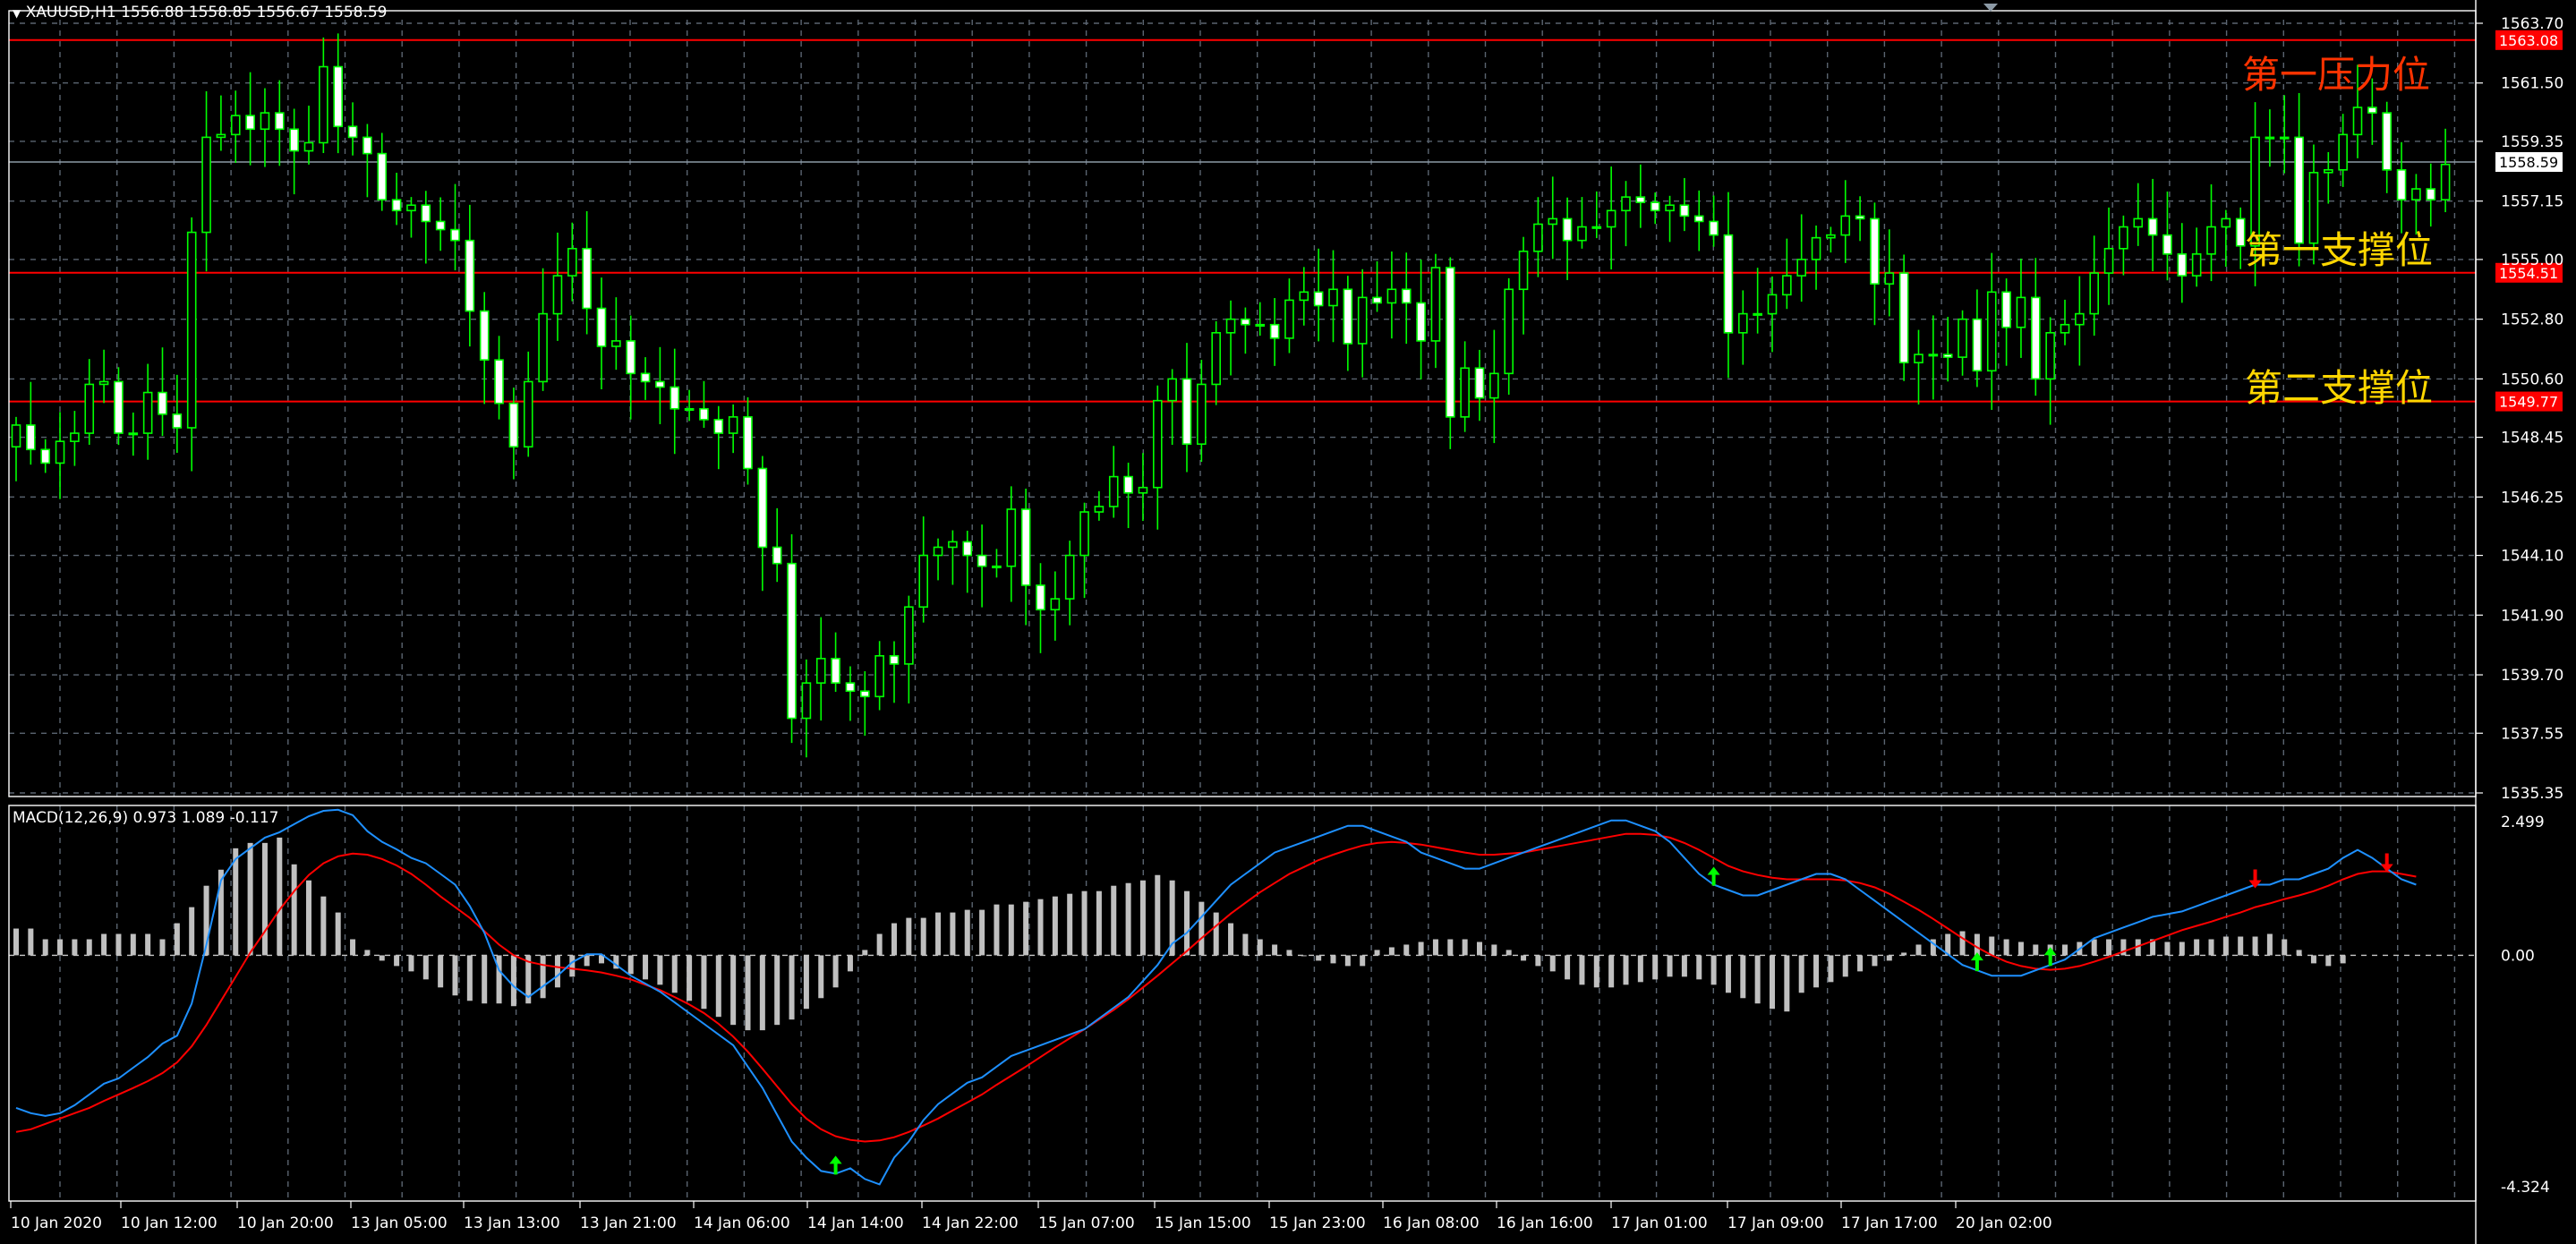  What do you see at coordinates (17, 13) in the screenshot?
I see `chart-menu-icon: ▼` at bounding box center [17, 13].